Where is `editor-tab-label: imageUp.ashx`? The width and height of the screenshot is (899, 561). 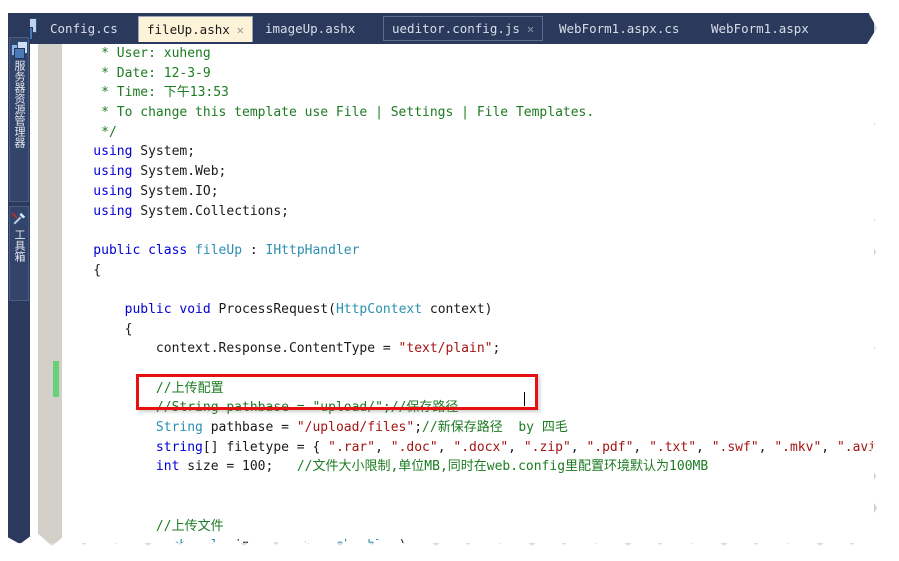
editor-tab-label: imageUp.ashx is located at coordinates (310, 28).